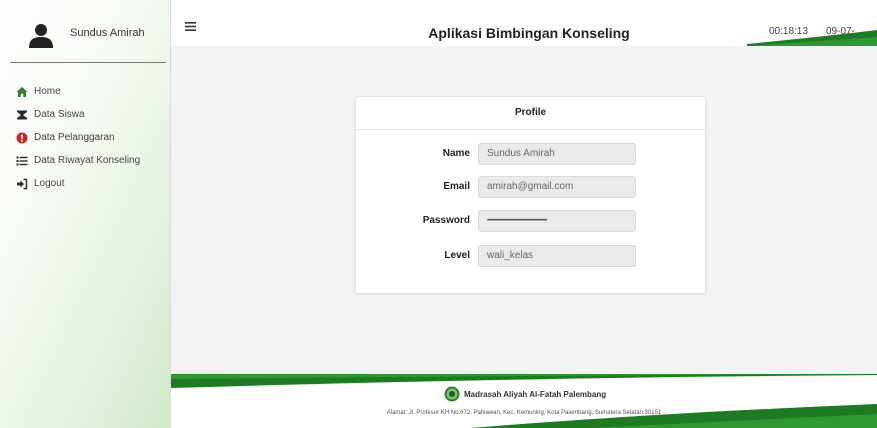  What do you see at coordinates (91, 114) in the screenshot?
I see `sidebar-item-data-siswa: Data Siswa` at bounding box center [91, 114].